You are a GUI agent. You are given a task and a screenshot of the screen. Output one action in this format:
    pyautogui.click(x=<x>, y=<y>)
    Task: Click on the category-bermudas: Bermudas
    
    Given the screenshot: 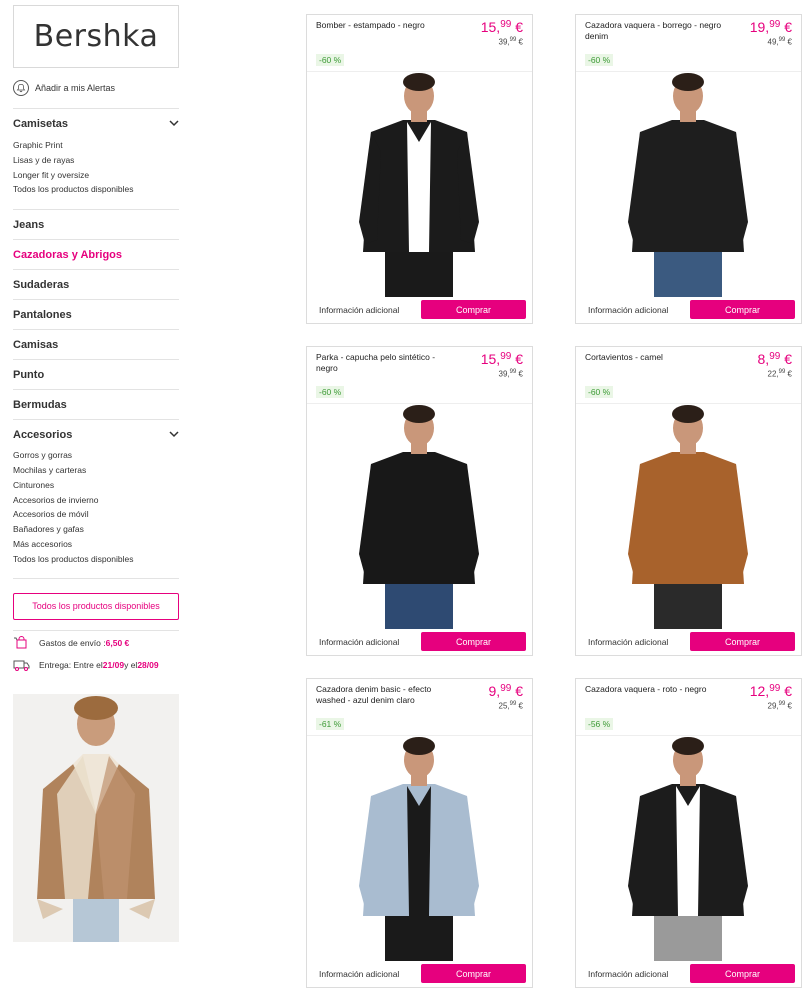 What is the action you would take?
    pyautogui.click(x=96, y=404)
    